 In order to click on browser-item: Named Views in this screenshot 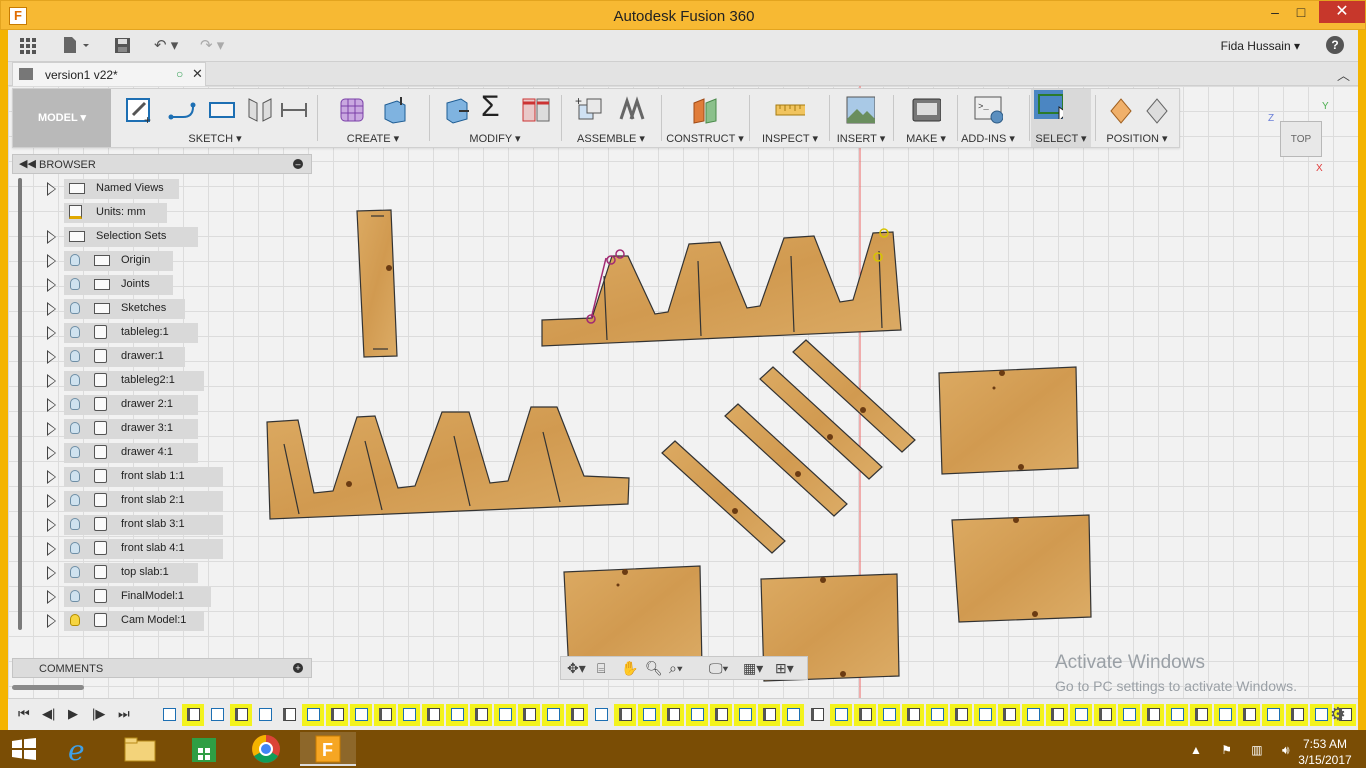, I will do `click(162, 189)`.